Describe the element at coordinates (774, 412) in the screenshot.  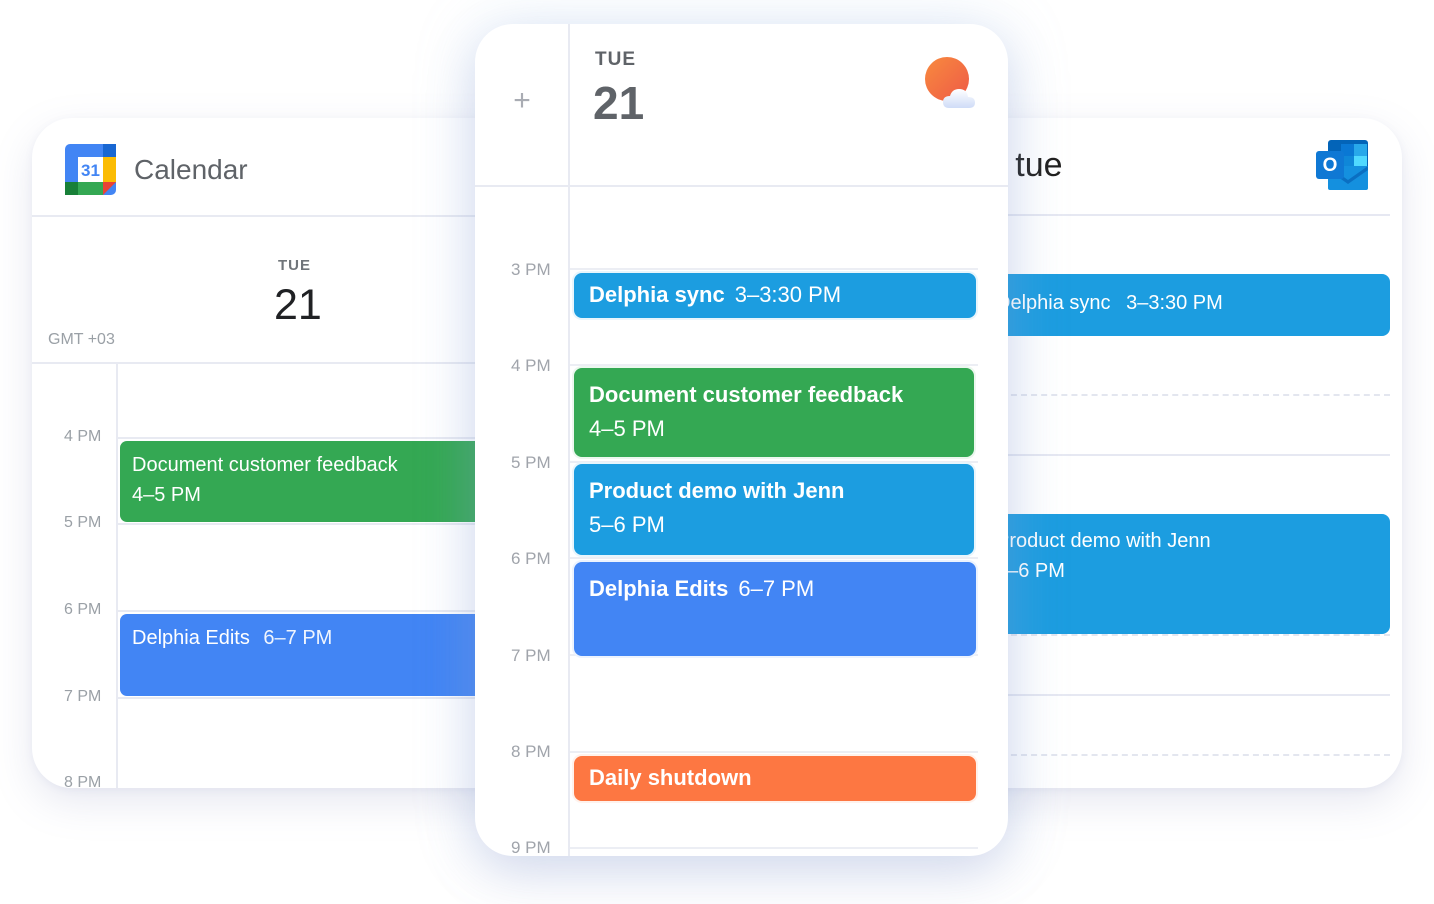
I see `event-document-customer-feedback: Document customer feedback 4–5 PM` at that location.